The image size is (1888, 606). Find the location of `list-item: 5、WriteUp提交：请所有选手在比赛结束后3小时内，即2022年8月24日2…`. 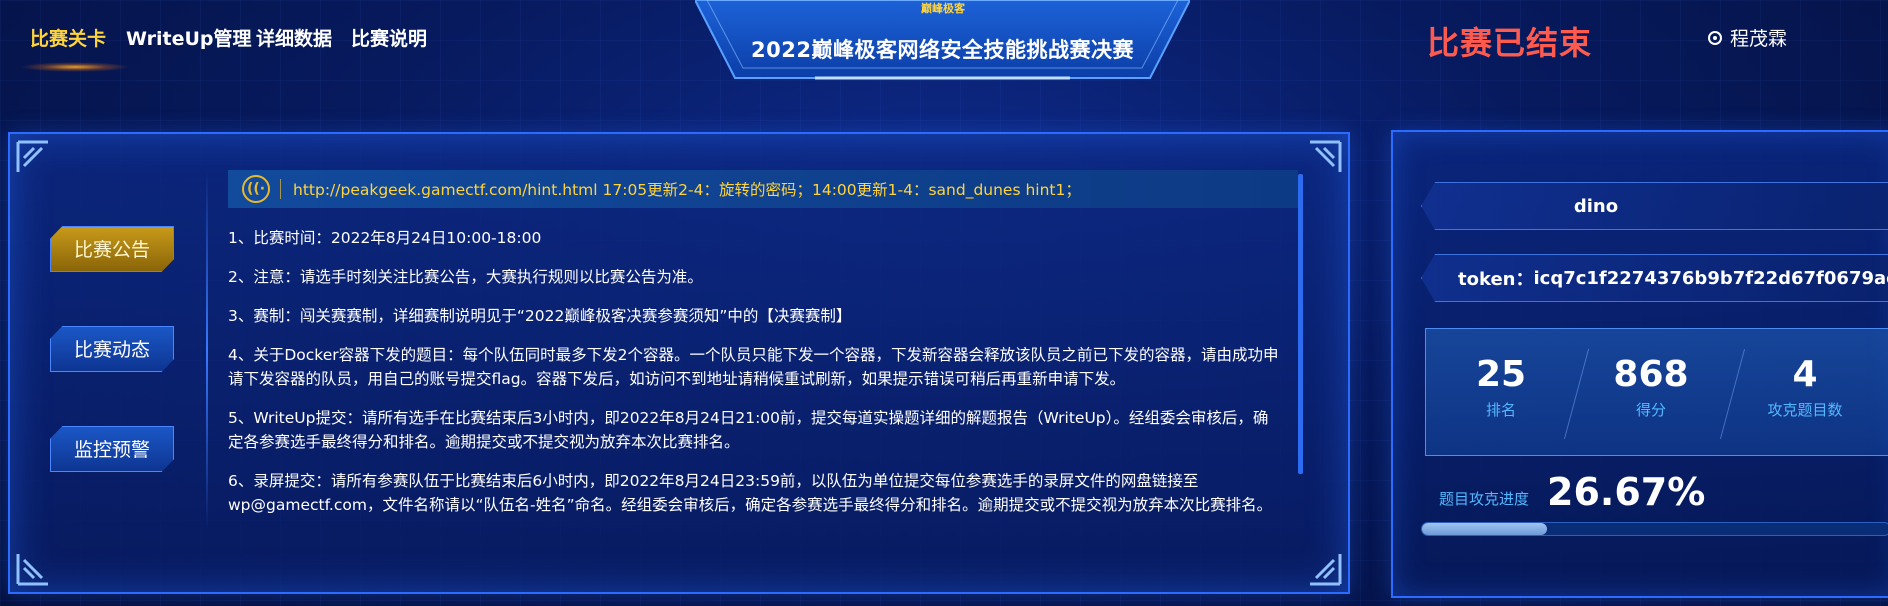

list-item: 5、WriteUp提交：请所有选手在比赛结束后3小时内，即2022年8月24日2… is located at coordinates (748, 430).